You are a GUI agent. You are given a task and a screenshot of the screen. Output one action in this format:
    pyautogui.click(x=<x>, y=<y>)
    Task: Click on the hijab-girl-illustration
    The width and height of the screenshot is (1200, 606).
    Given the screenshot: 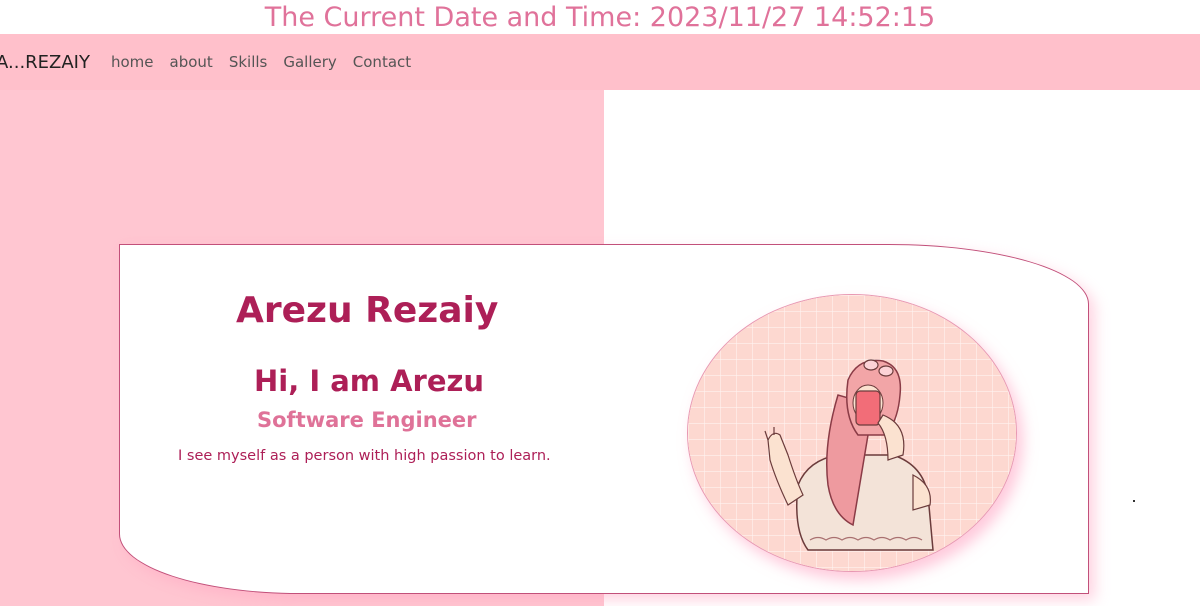 What is the action you would take?
    pyautogui.click(x=852, y=433)
    